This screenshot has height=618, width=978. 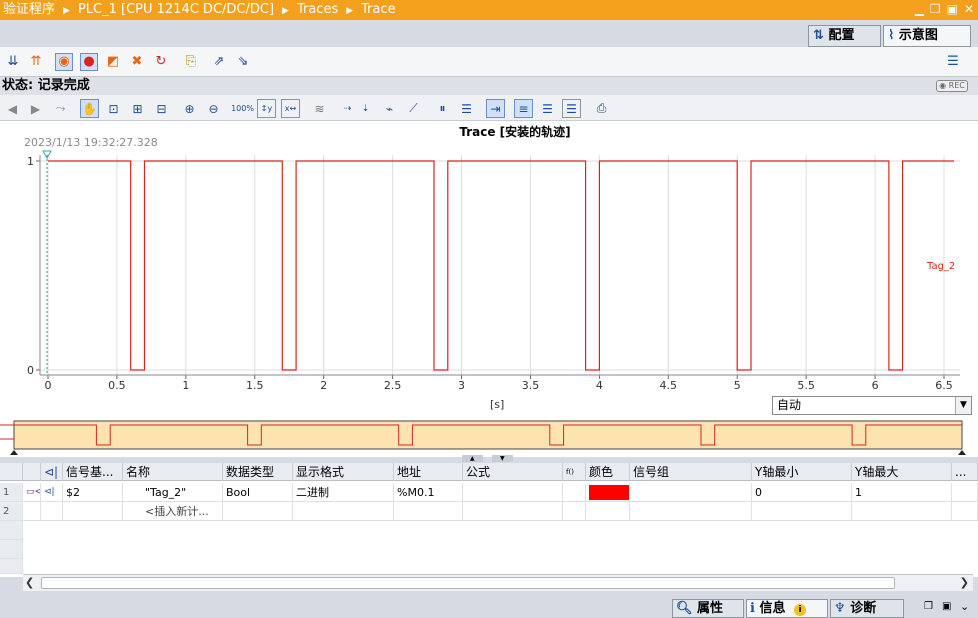 I want to click on header-name: 名称, so click(x=173, y=472).